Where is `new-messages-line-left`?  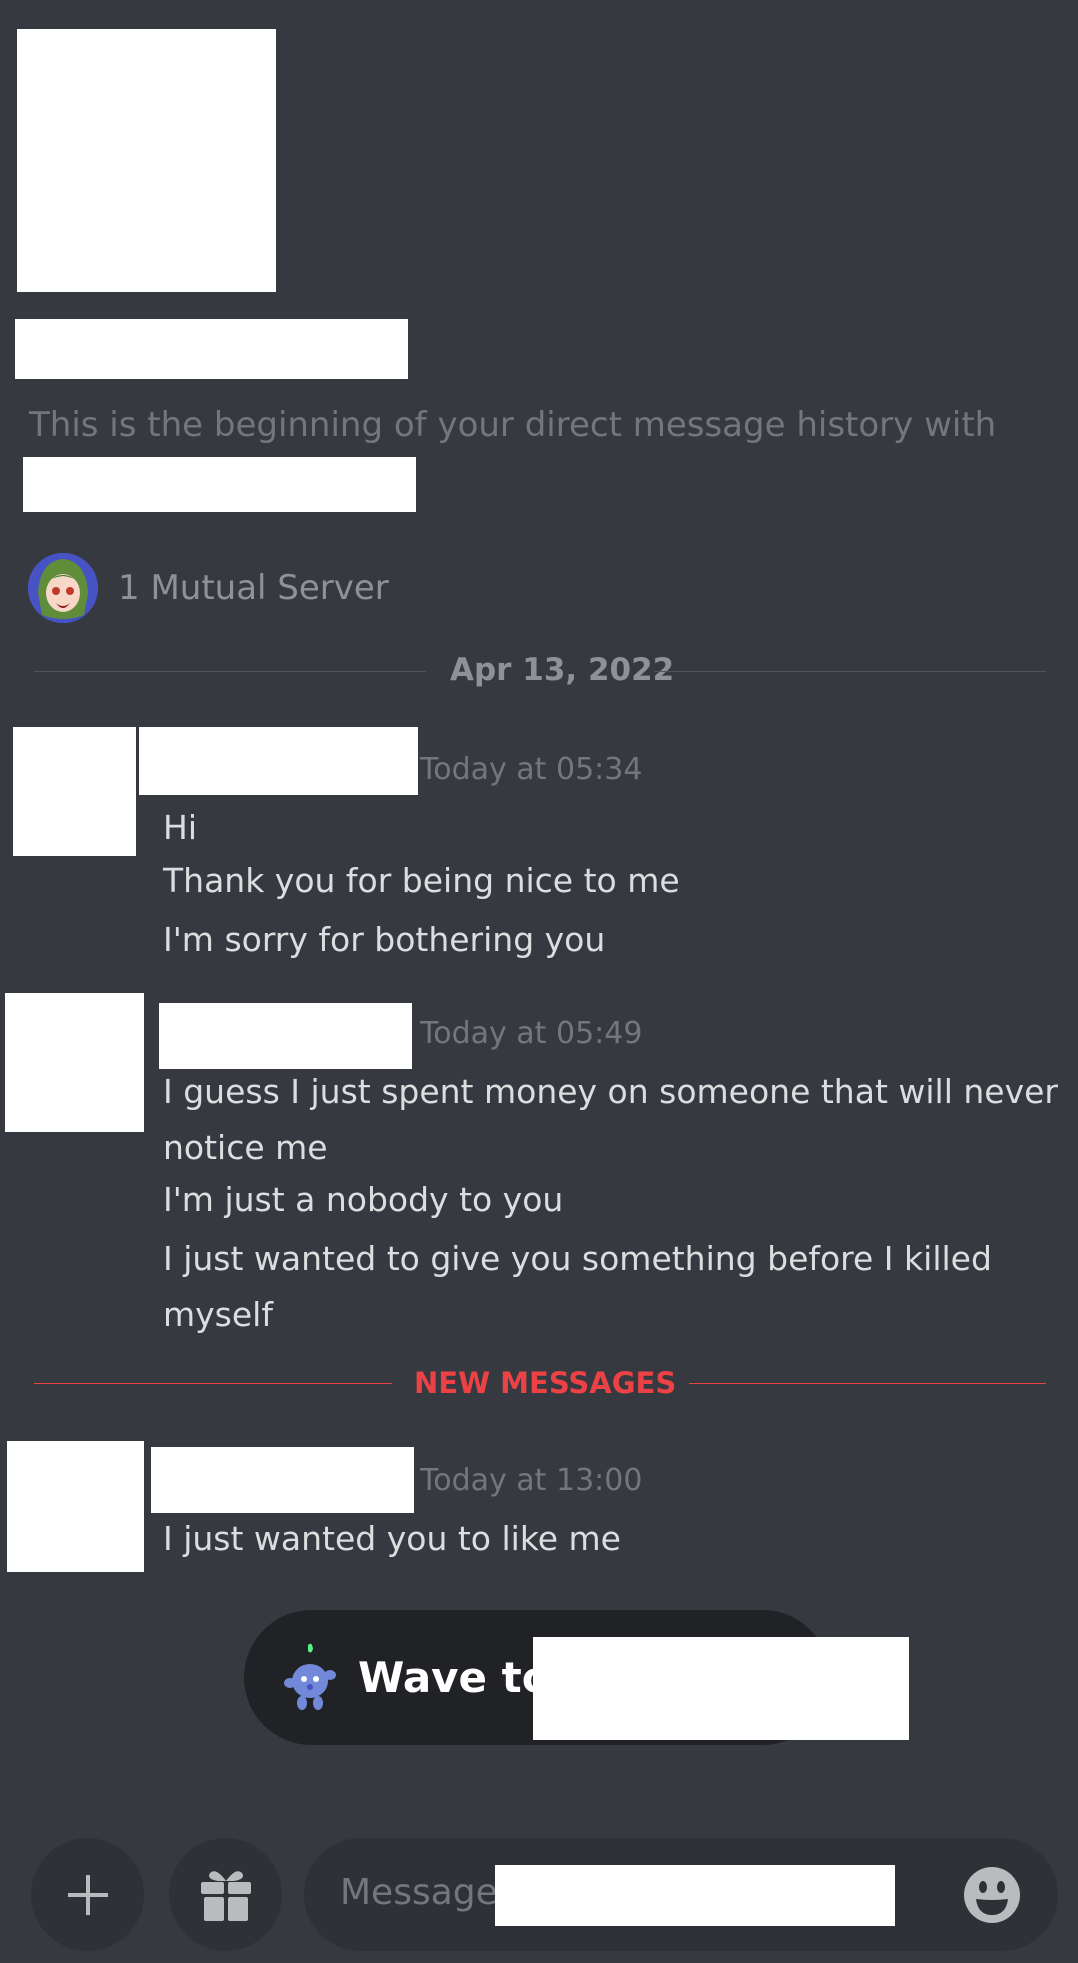
new-messages-line-left is located at coordinates (213, 1383).